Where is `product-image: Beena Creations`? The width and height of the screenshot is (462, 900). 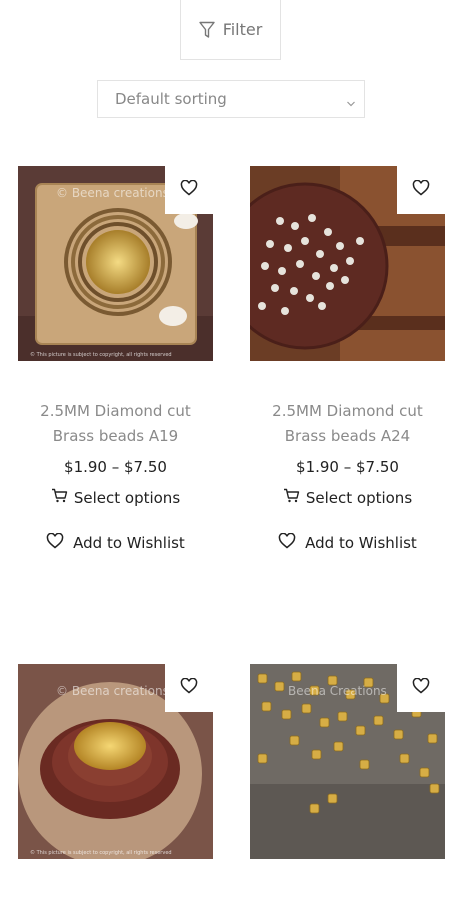 product-image: Beena Creations is located at coordinates (347, 761).